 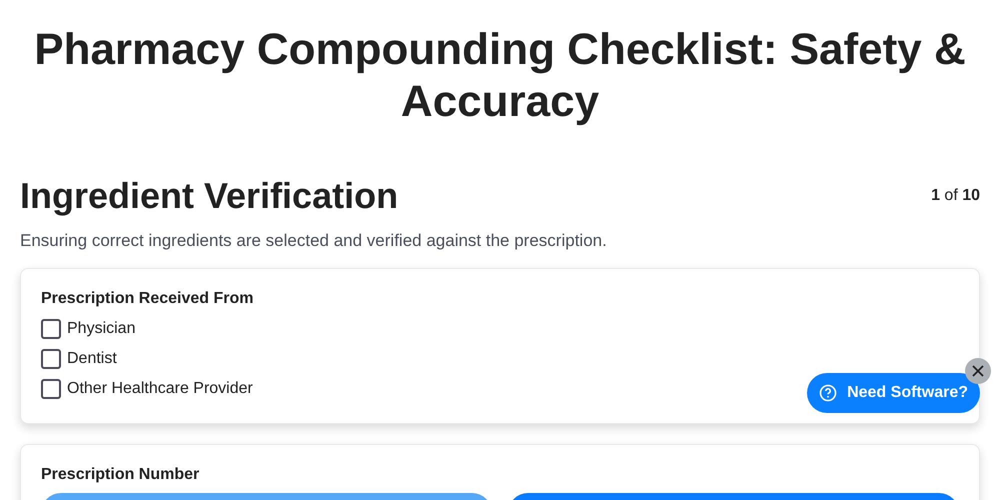 What do you see at coordinates (209, 196) in the screenshot?
I see `section-heading: Ingredient Verification` at bounding box center [209, 196].